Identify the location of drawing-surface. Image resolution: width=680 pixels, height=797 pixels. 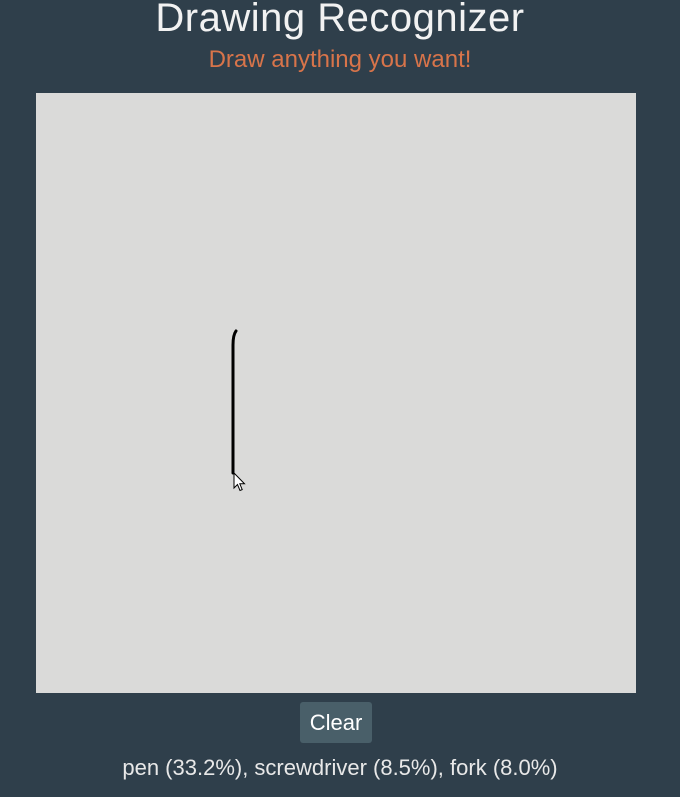
(238, 410).